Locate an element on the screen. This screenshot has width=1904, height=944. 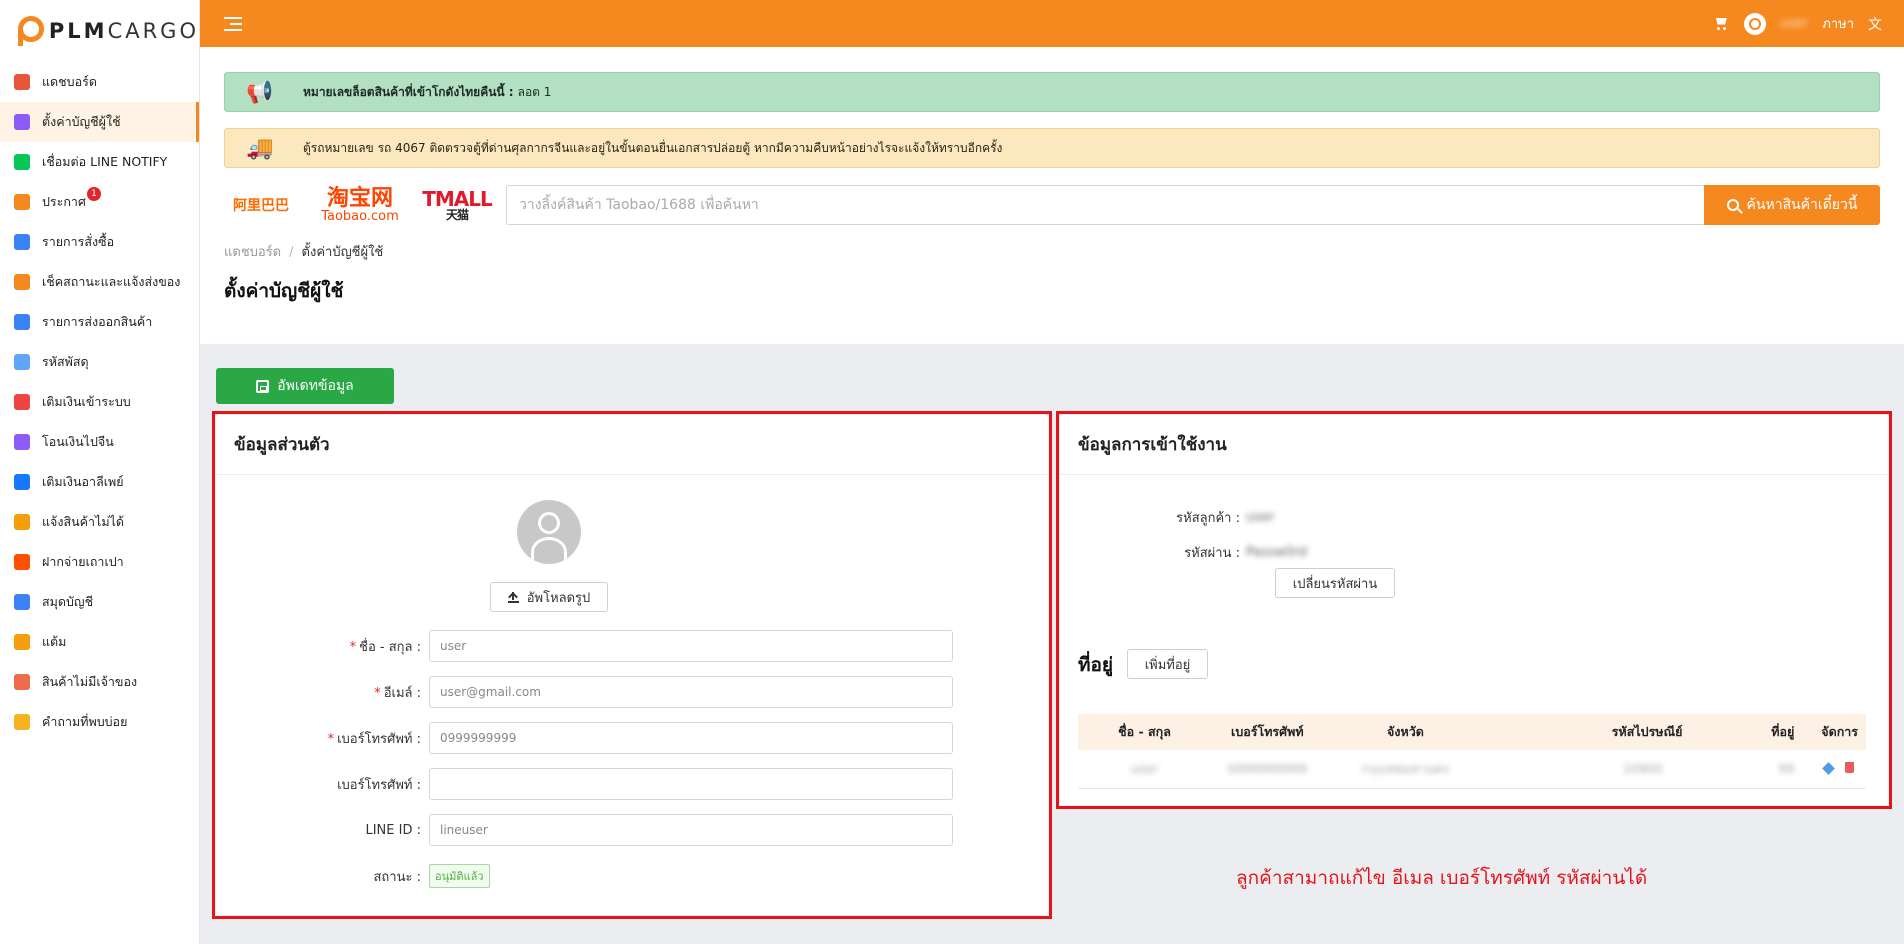
line-icon is located at coordinates (22, 162).